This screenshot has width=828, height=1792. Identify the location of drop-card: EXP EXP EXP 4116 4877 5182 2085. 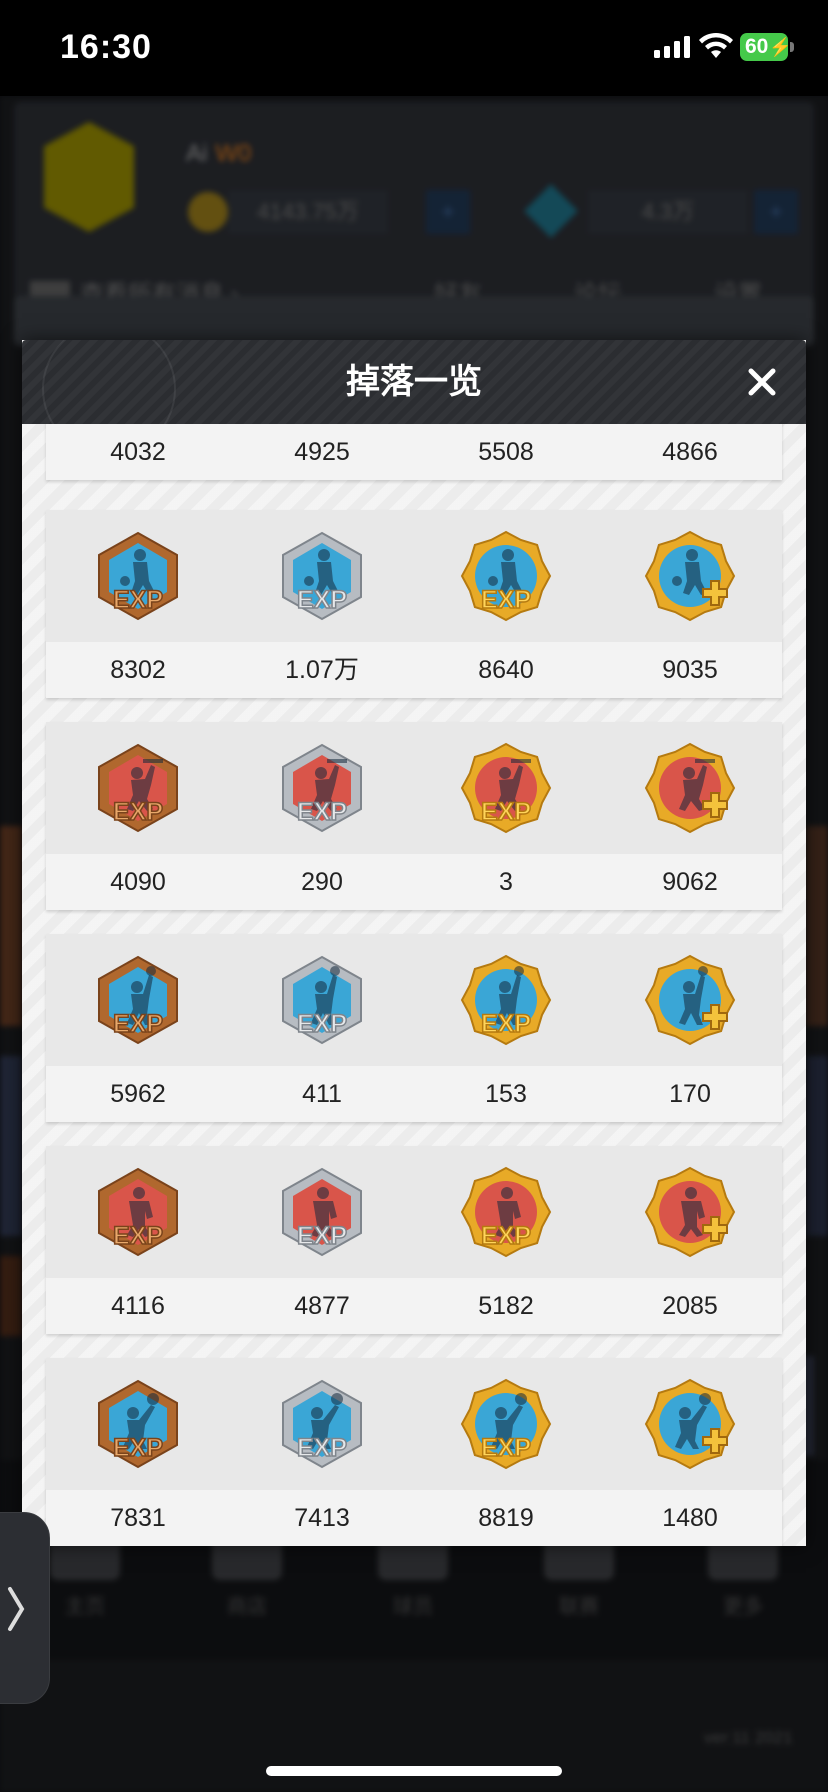
(414, 1240).